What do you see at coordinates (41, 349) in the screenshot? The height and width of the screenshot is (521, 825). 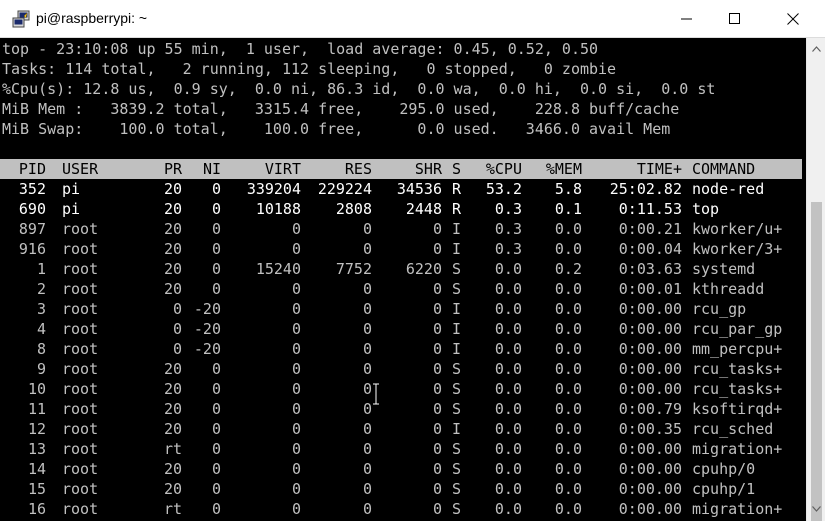 I see `process-pid: 8` at bounding box center [41, 349].